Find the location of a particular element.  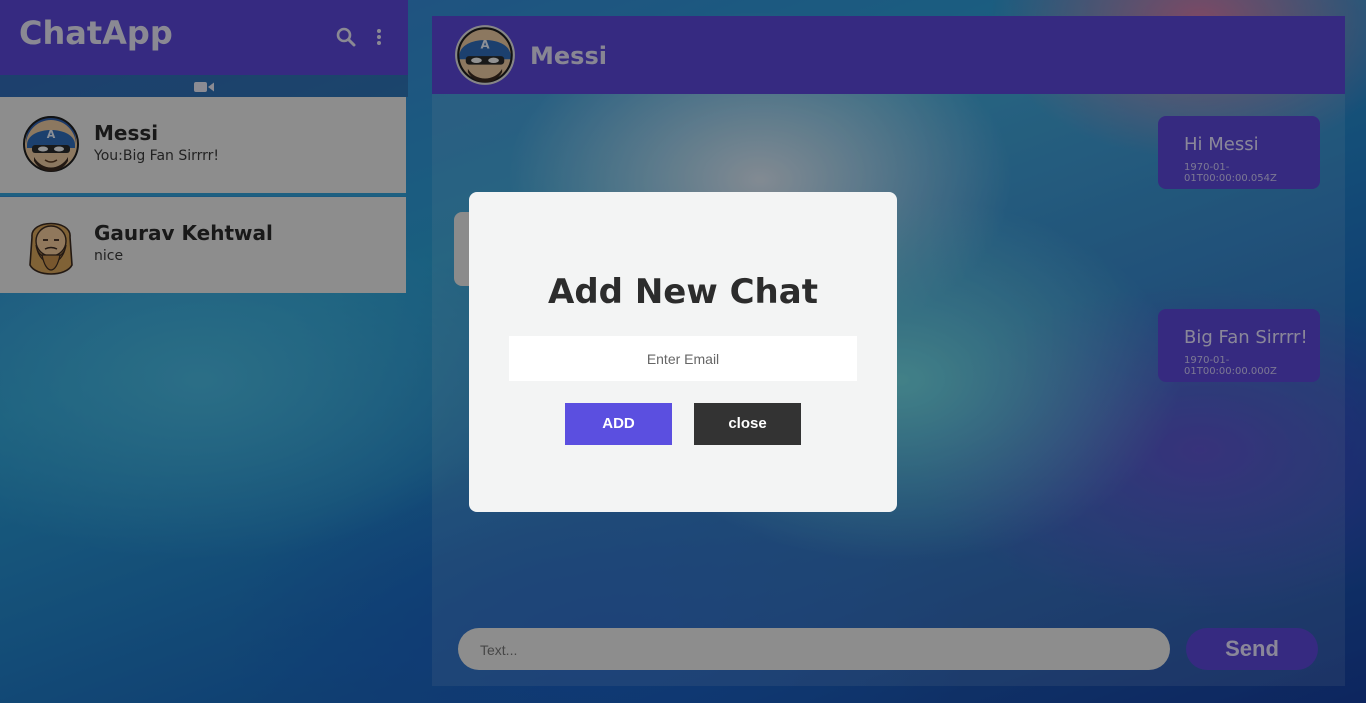

modal-title: Add New Chat is located at coordinates (683, 292).